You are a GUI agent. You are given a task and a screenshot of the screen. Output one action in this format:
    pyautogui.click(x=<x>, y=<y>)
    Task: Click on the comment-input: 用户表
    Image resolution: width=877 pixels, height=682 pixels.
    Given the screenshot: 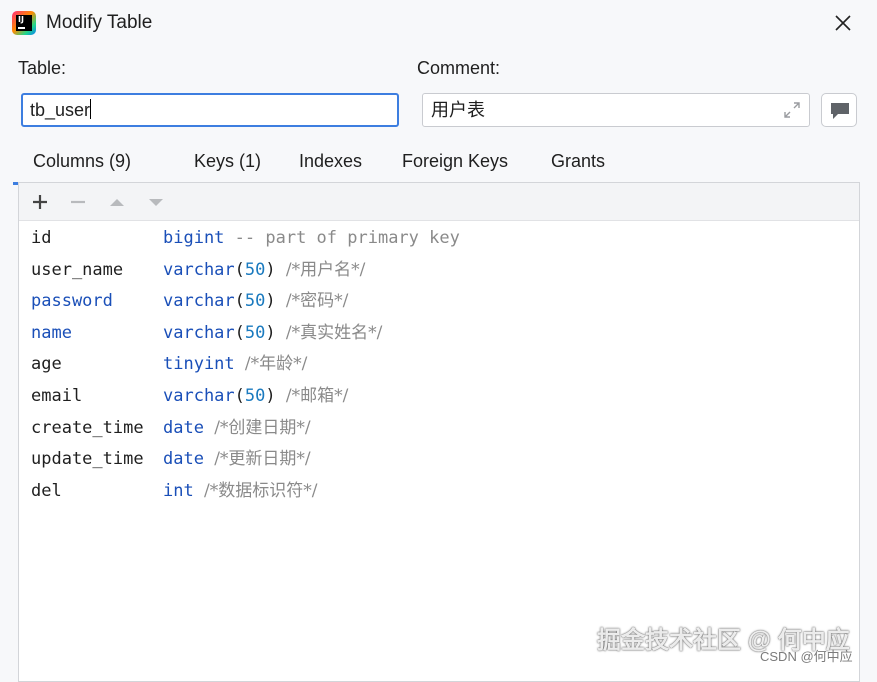 What is the action you would take?
    pyautogui.click(x=616, y=110)
    